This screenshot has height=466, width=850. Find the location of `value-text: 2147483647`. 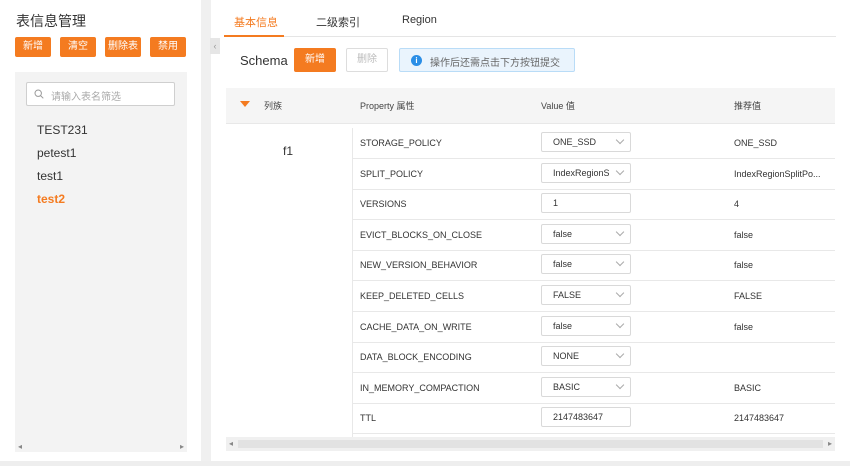

value-text: 2147483647 is located at coordinates (578, 417).